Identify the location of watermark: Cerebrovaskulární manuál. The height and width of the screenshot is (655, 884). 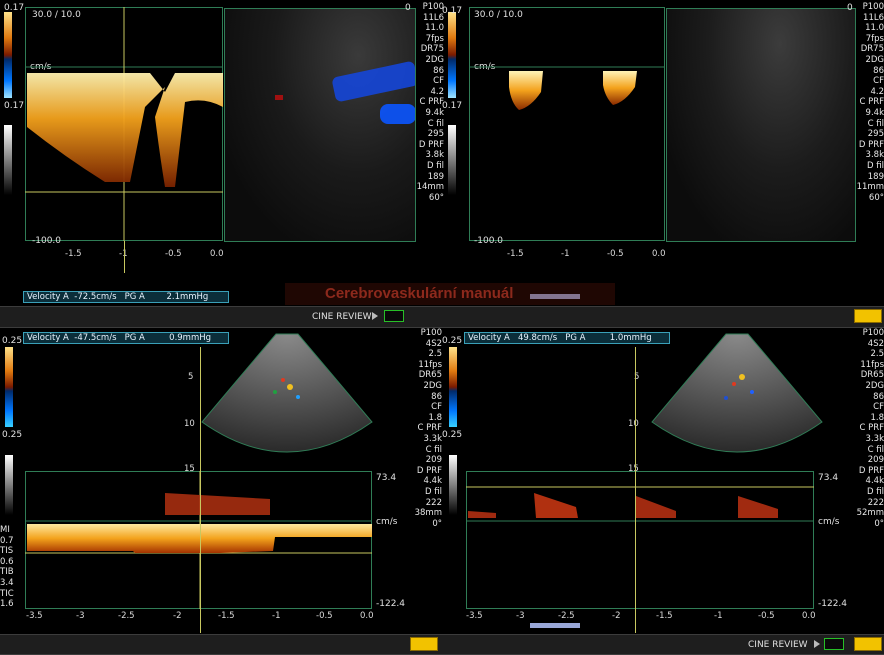
(450, 294).